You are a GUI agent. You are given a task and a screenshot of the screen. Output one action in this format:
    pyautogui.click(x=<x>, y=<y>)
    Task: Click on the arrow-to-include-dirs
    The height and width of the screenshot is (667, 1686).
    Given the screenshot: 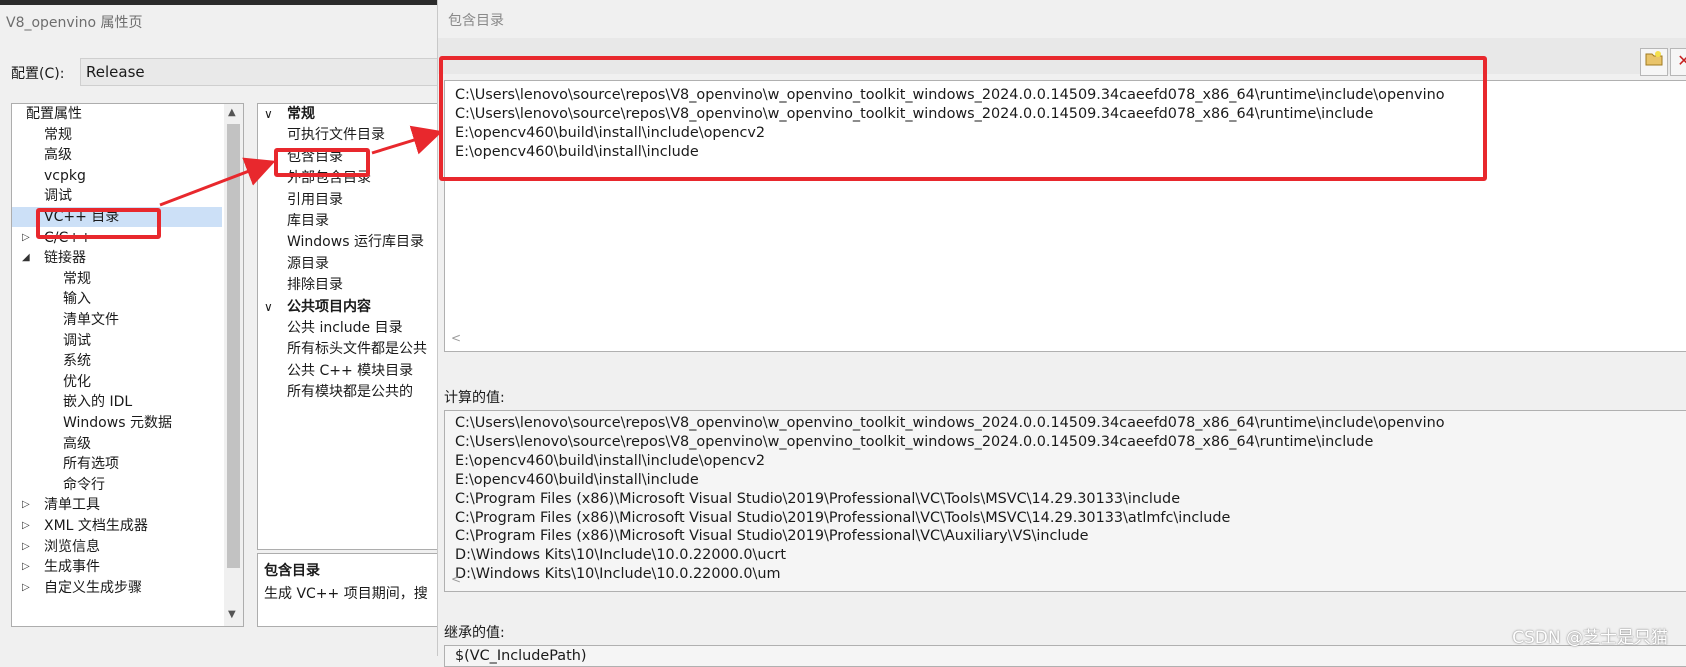 What is the action you would take?
    pyautogui.click(x=217, y=182)
    